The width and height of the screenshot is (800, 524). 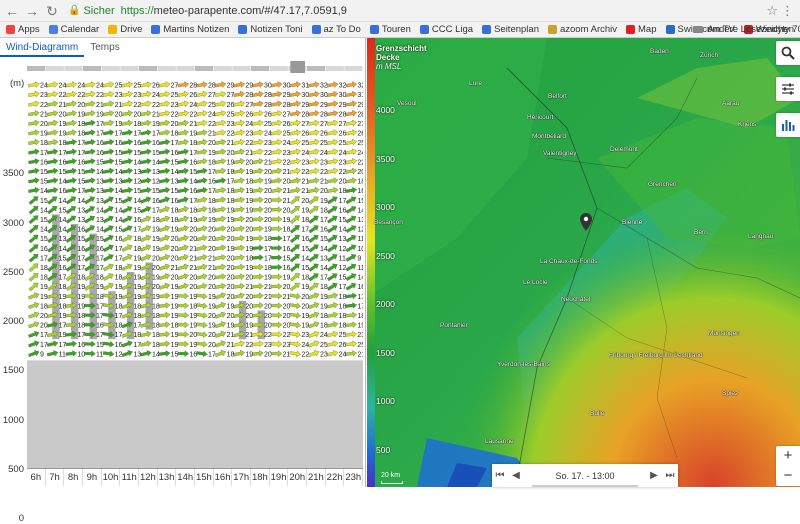 I want to click on tab-wind-diagram: Wind-Diagramm, so click(x=42, y=49).